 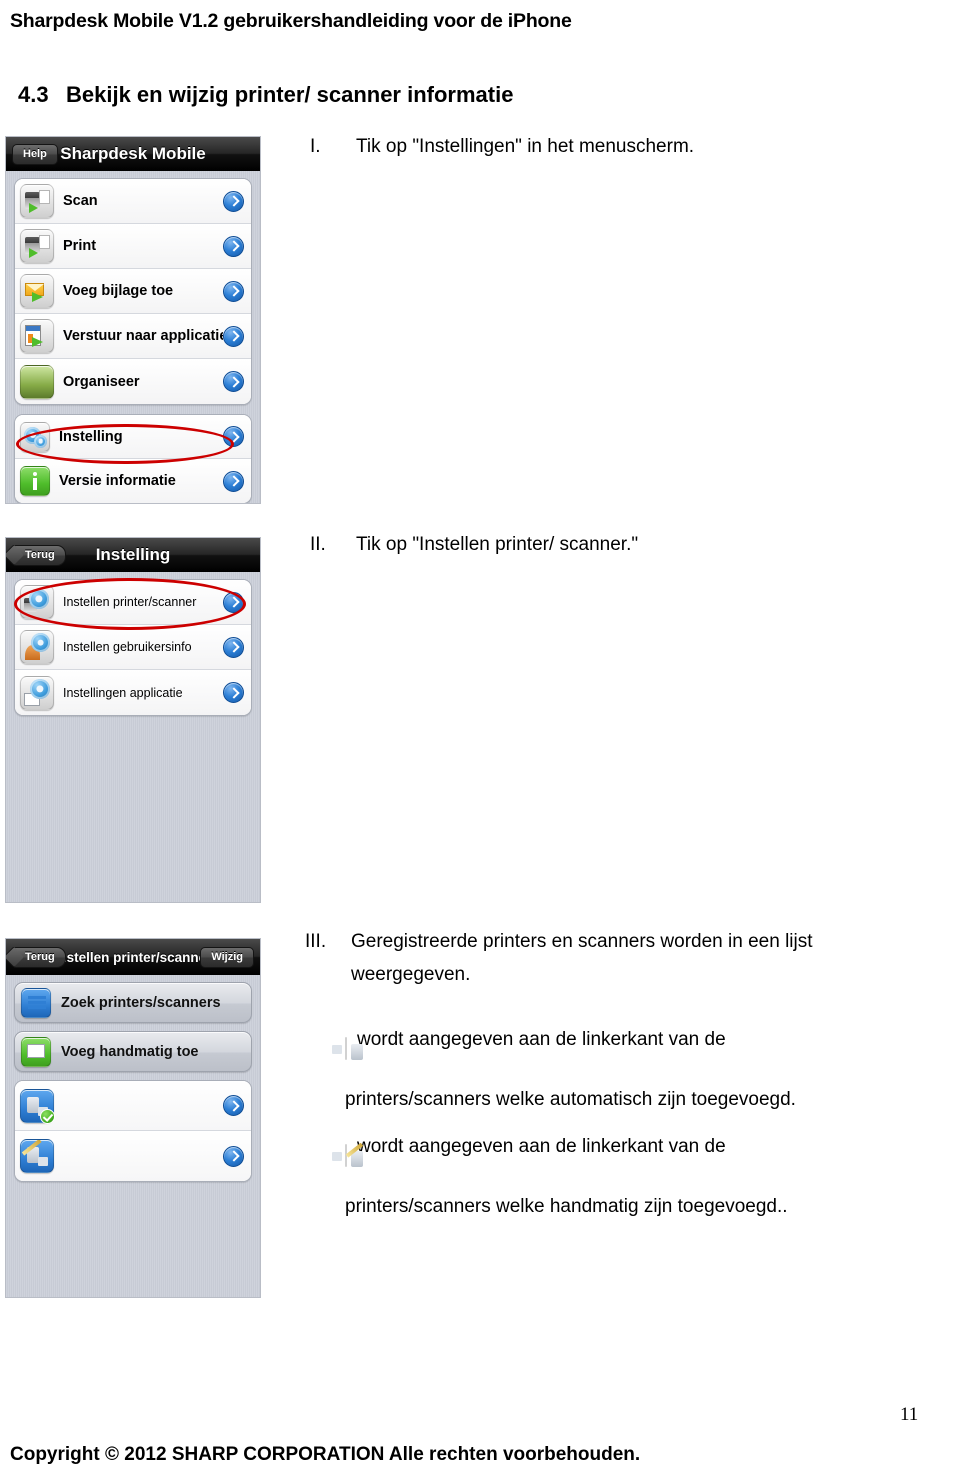 I want to click on add-manually-label: Voeg handmatig toe, so click(x=130, y=1051).